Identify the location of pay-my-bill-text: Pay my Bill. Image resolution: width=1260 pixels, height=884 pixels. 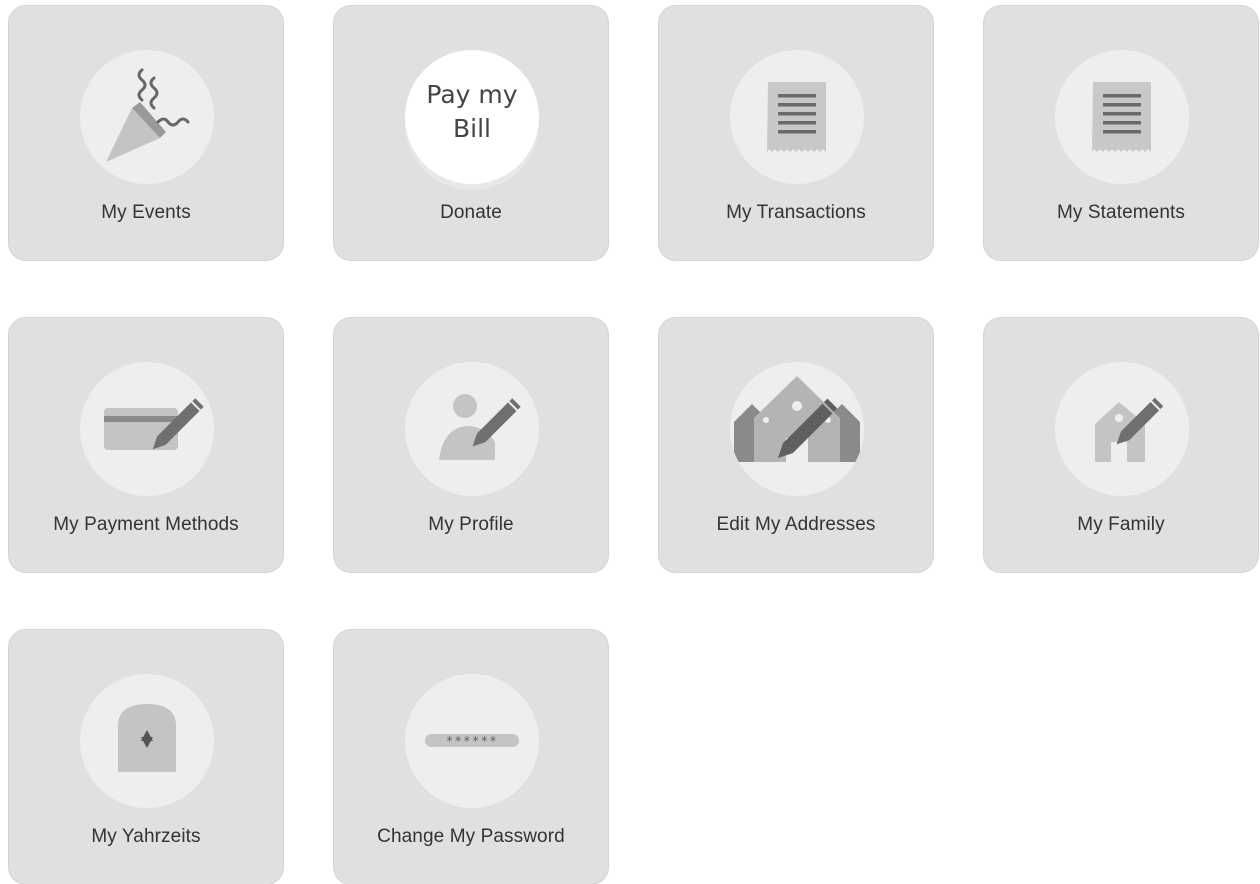
(472, 112).